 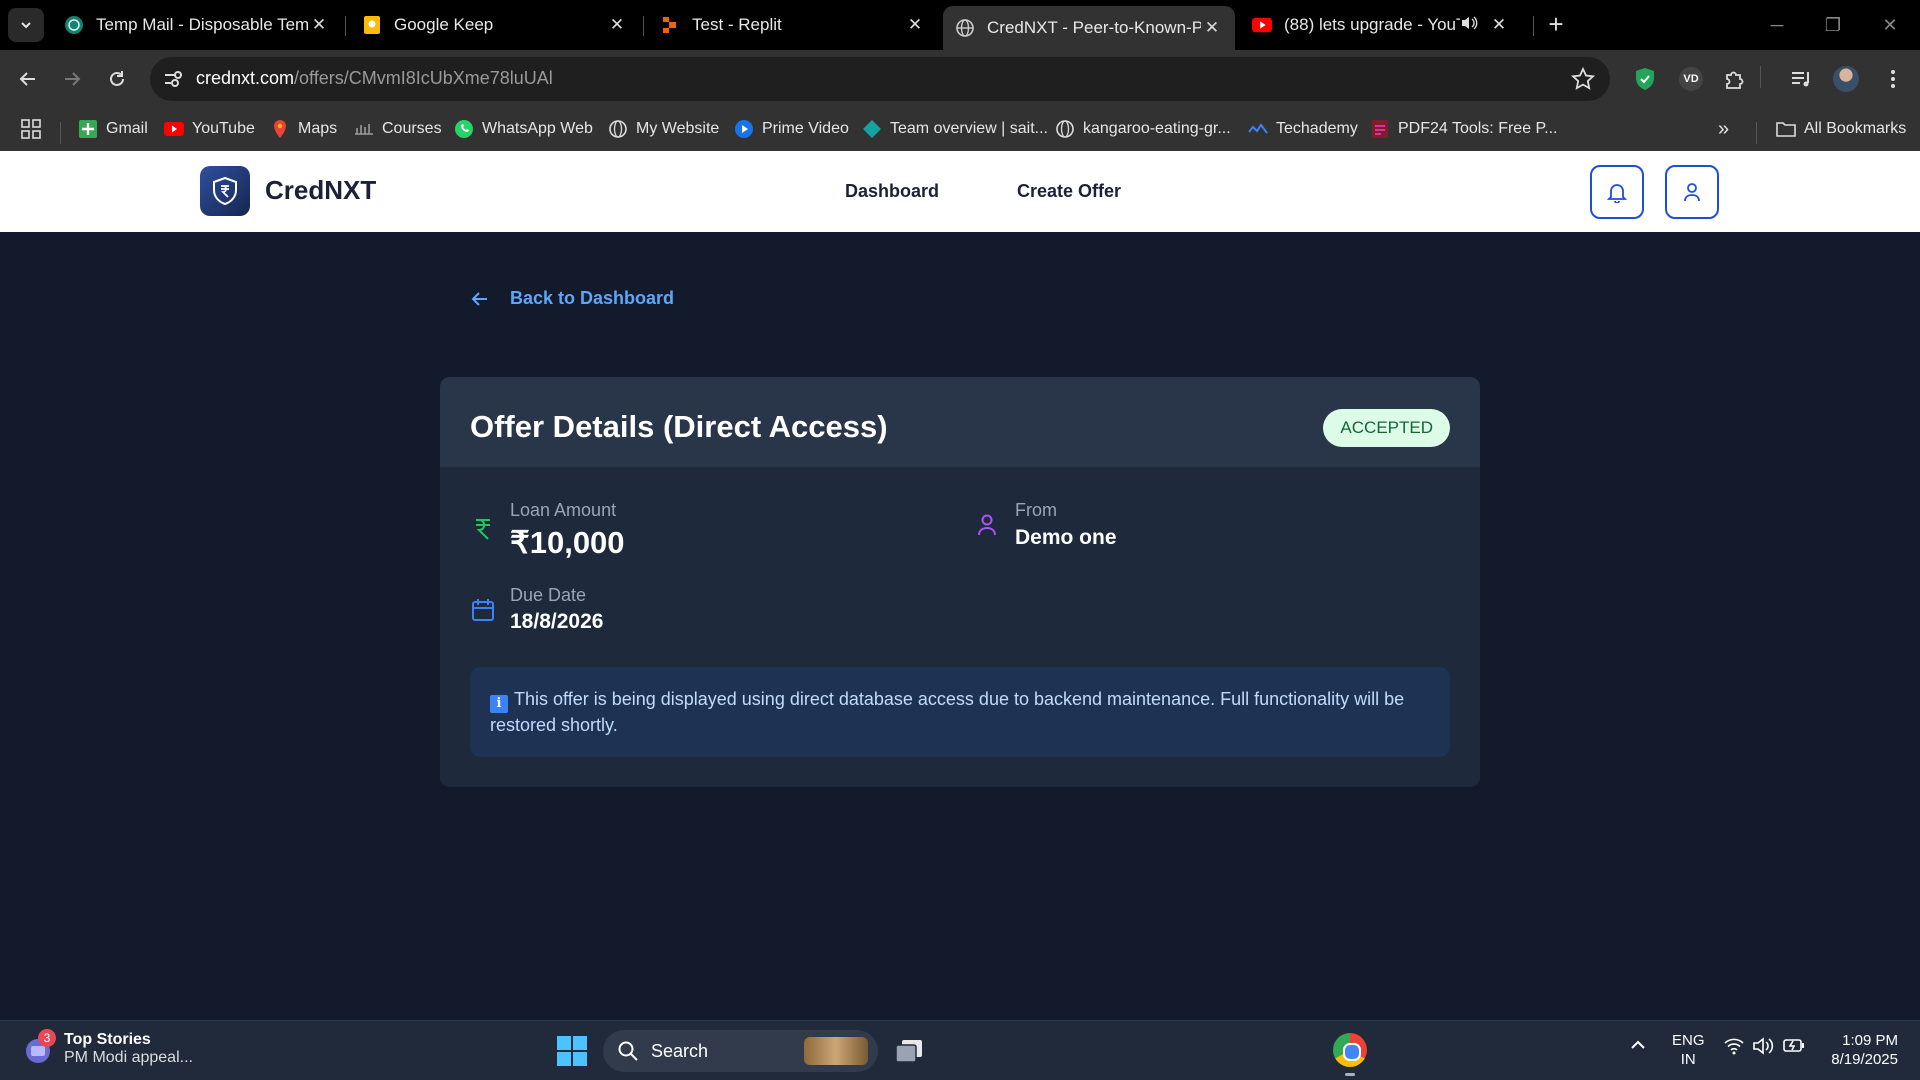 What do you see at coordinates (202, 24) in the screenshot?
I see `tab-title: Temp Mail - Disposable Tempor` at bounding box center [202, 24].